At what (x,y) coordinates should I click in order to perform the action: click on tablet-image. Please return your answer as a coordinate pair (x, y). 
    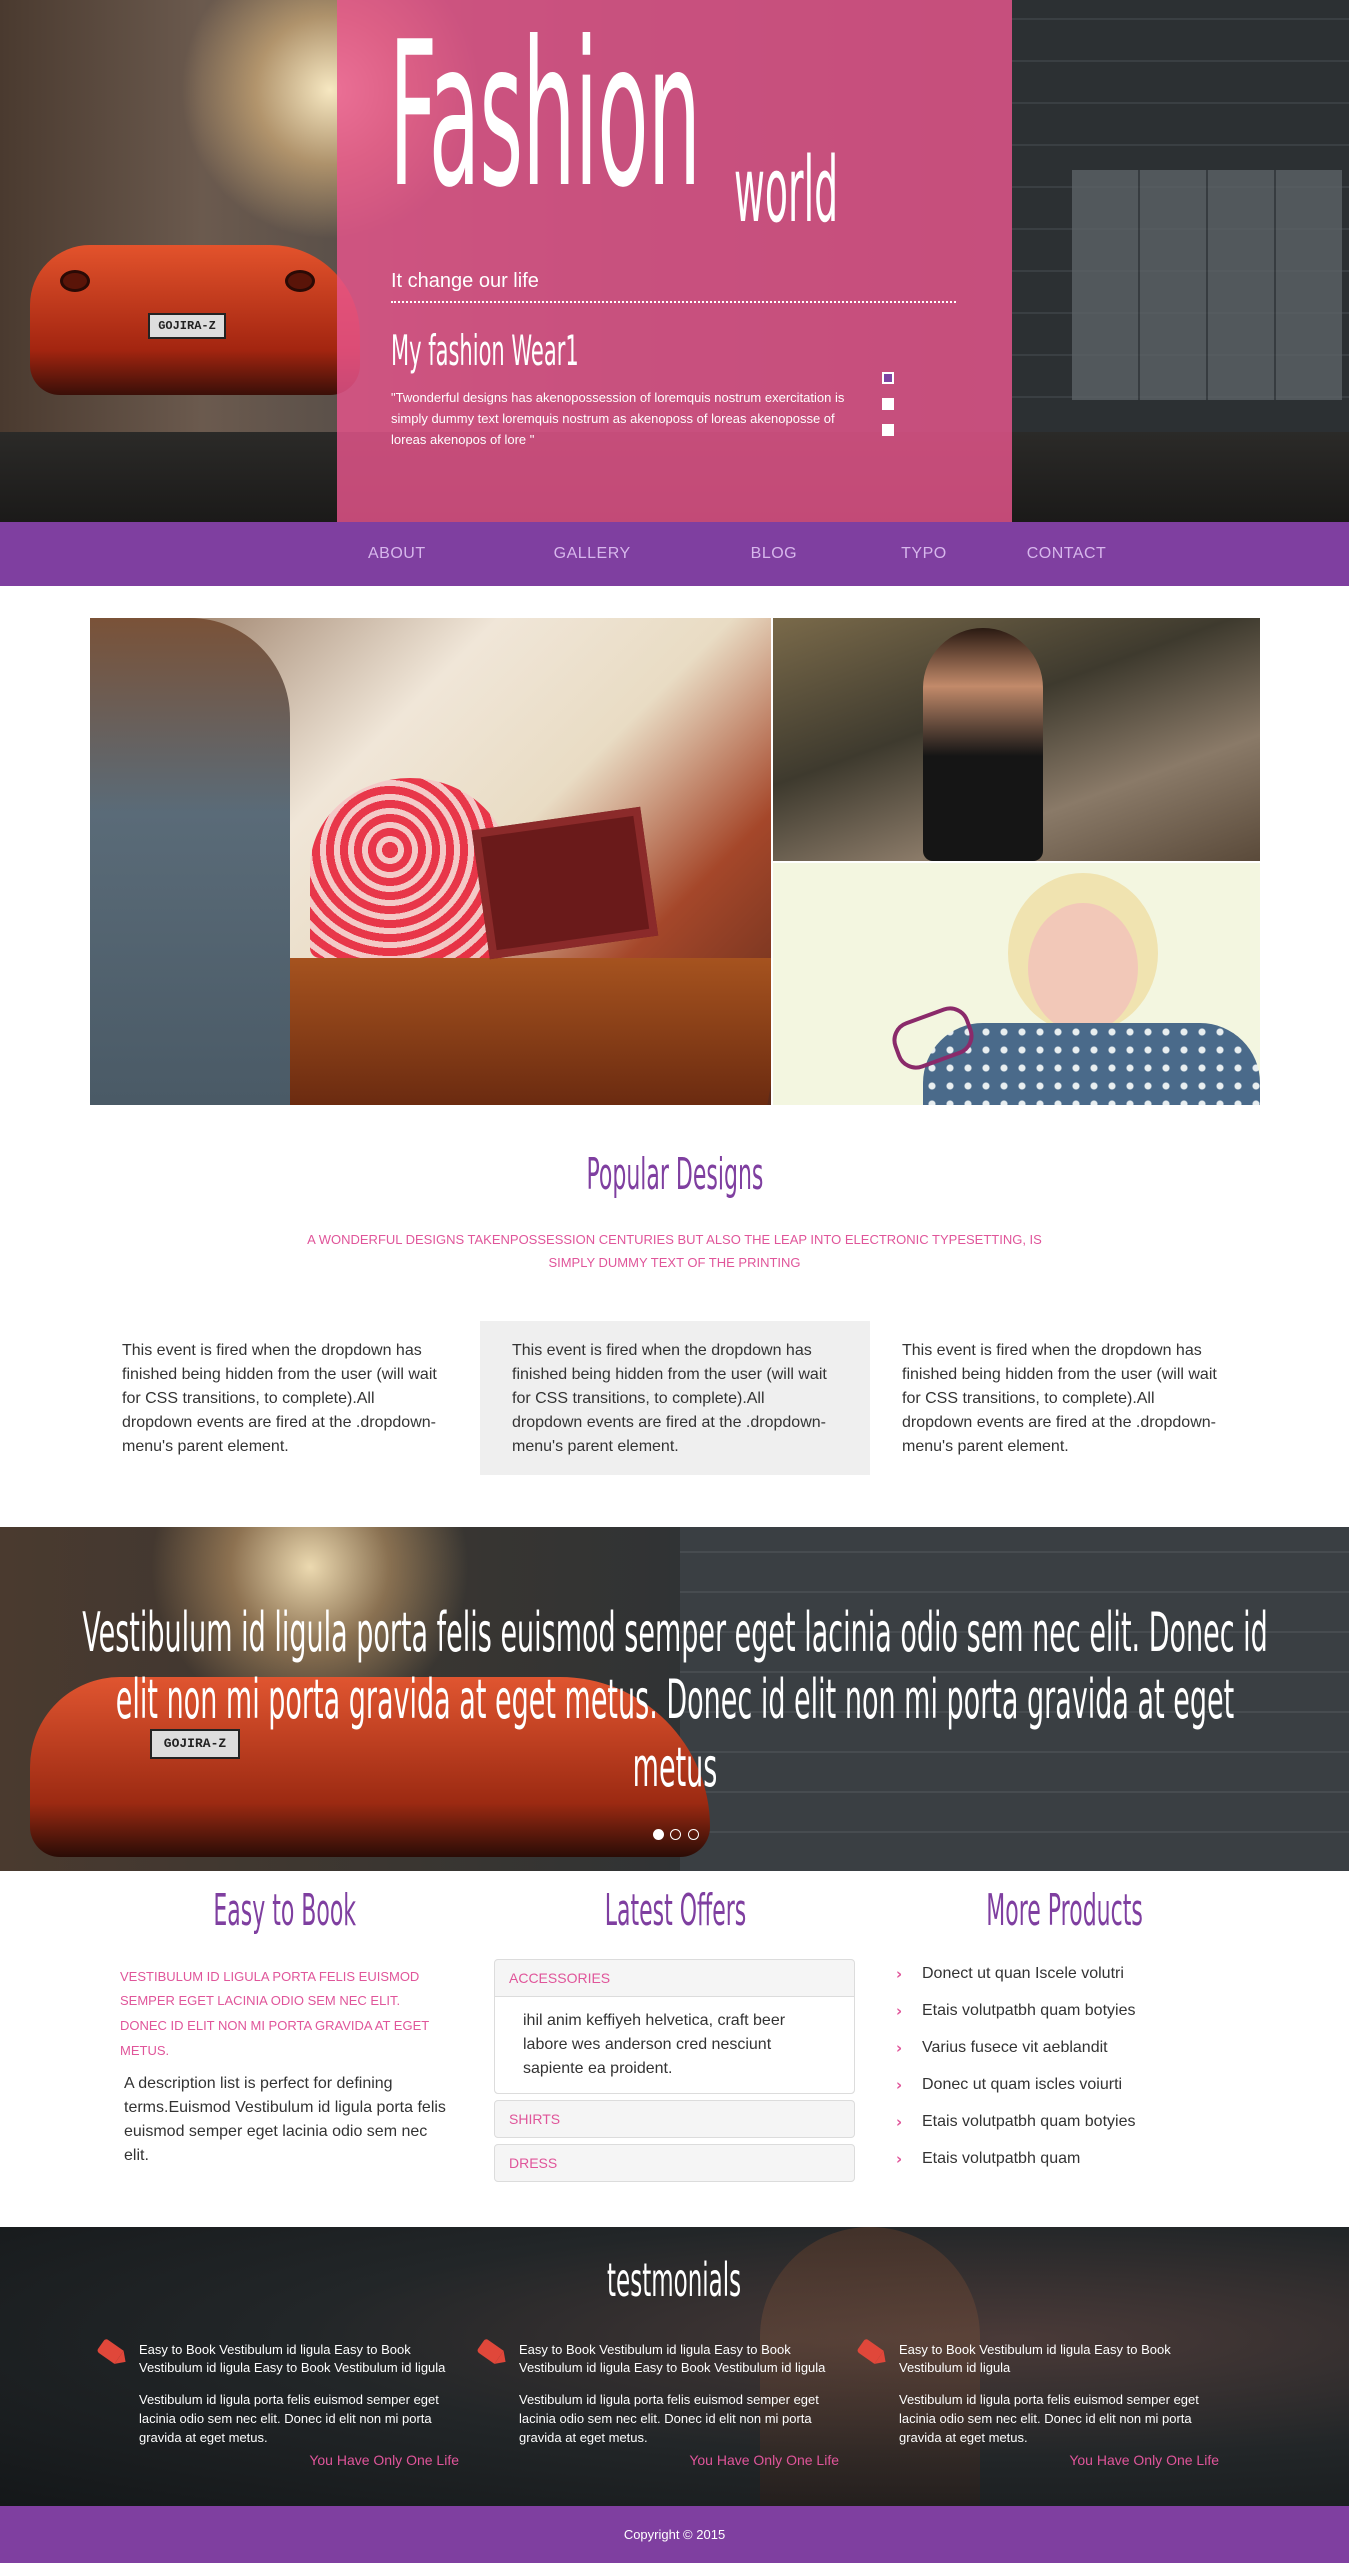
    Looking at the image, I should click on (565, 883).